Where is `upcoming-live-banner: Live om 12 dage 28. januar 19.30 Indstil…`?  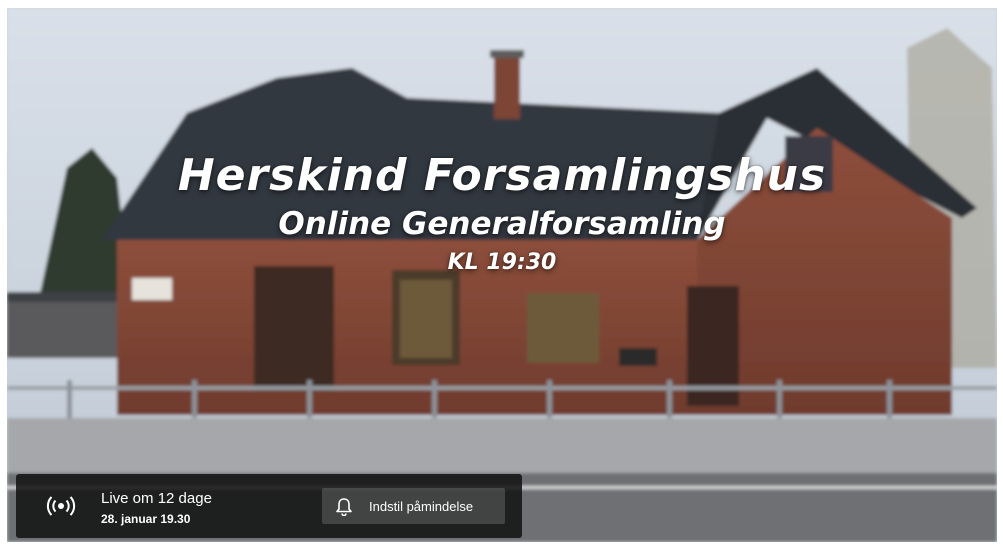 upcoming-live-banner: Live om 12 dage 28. januar 19.30 Indstil… is located at coordinates (269, 506).